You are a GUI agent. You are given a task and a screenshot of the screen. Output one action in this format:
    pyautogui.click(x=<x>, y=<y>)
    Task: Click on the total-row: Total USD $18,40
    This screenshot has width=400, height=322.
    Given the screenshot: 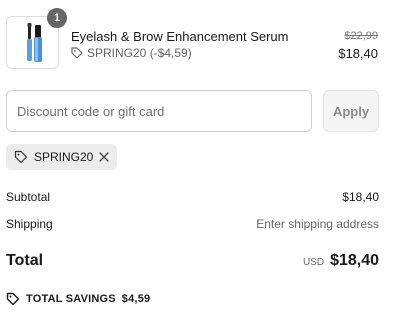 What is the action you would take?
    pyautogui.click(x=192, y=261)
    